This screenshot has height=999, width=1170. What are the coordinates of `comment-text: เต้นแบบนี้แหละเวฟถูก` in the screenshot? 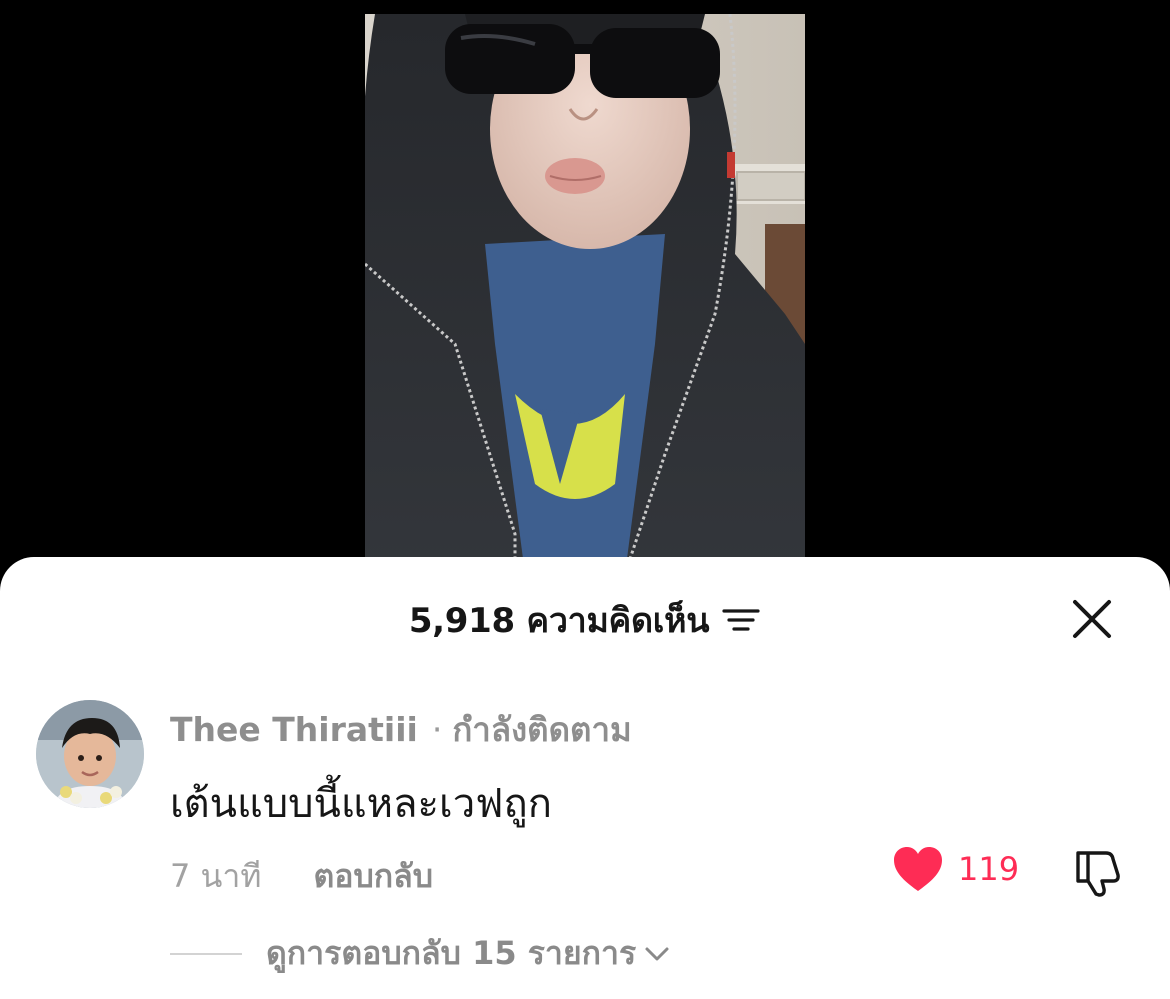 It's located at (361, 804).